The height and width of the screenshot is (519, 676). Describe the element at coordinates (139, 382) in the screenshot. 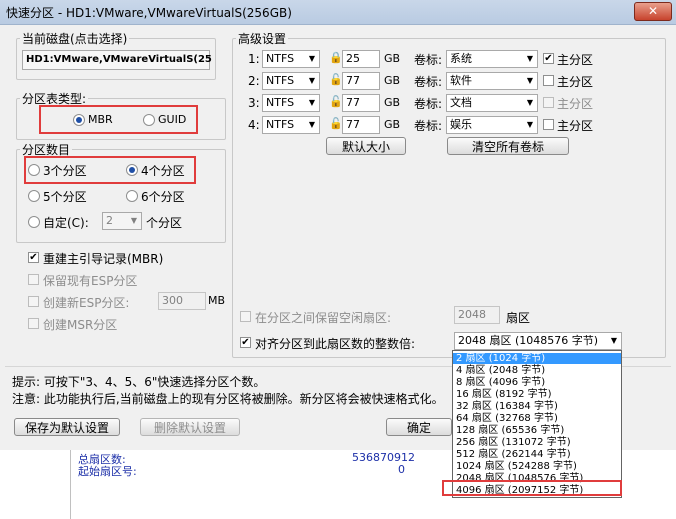

I see `tip-text: 提示: 可按下"3、4、5、6"快速选择分区个数。` at that location.